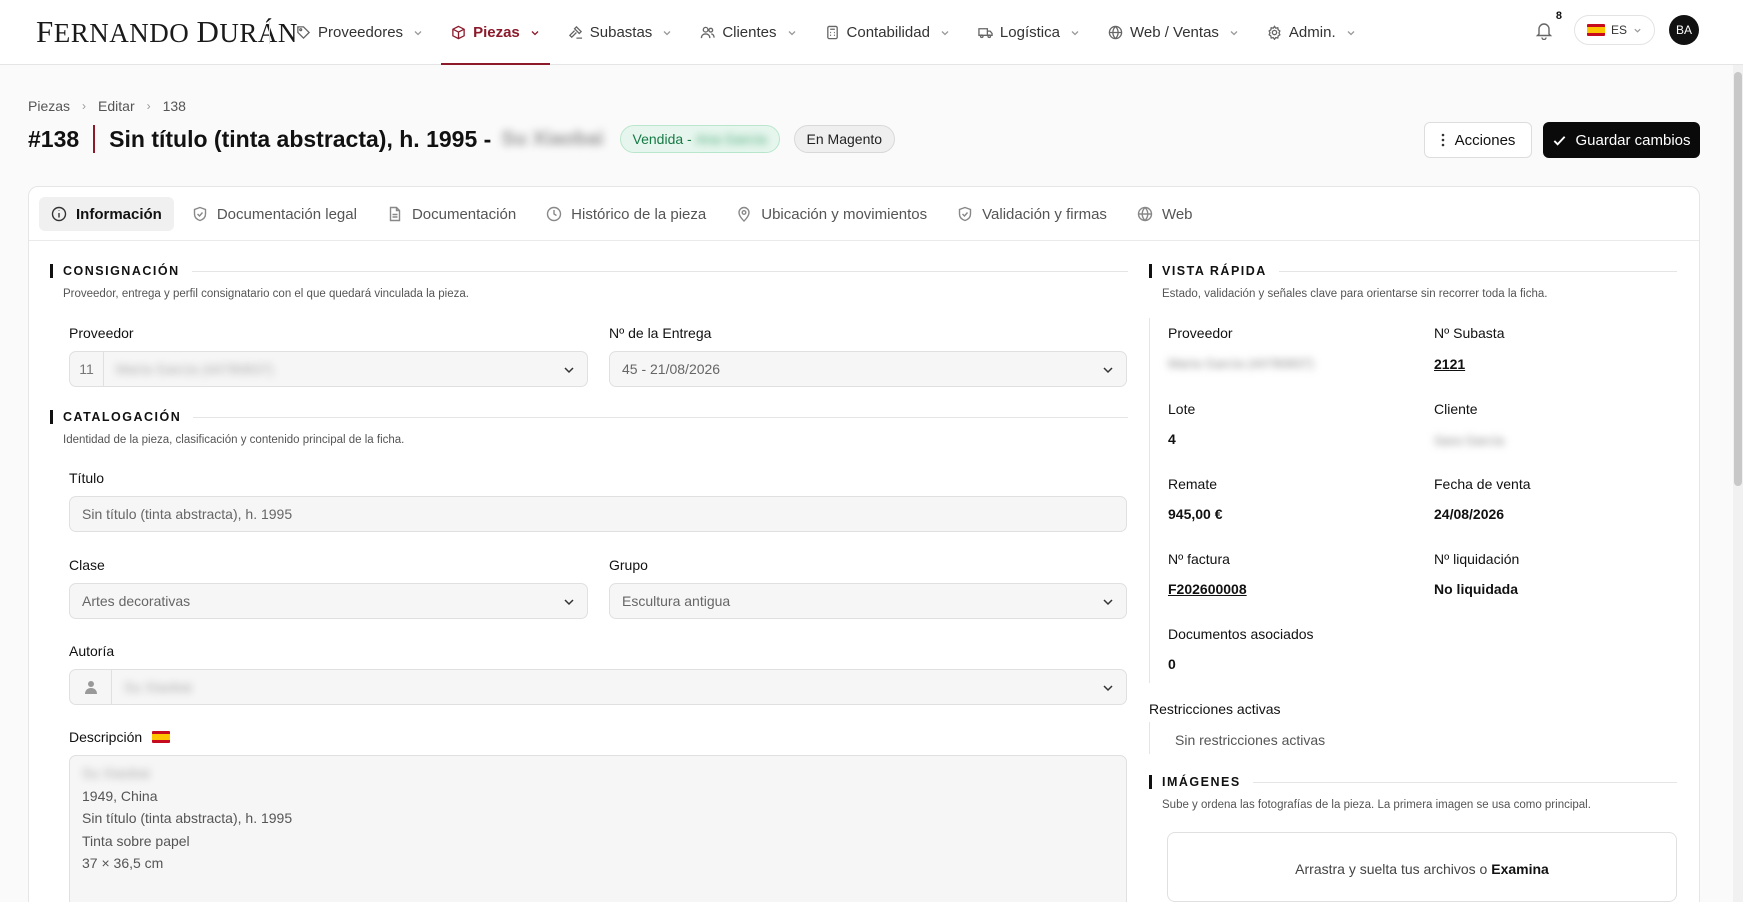  I want to click on clock-icon, so click(554, 214).